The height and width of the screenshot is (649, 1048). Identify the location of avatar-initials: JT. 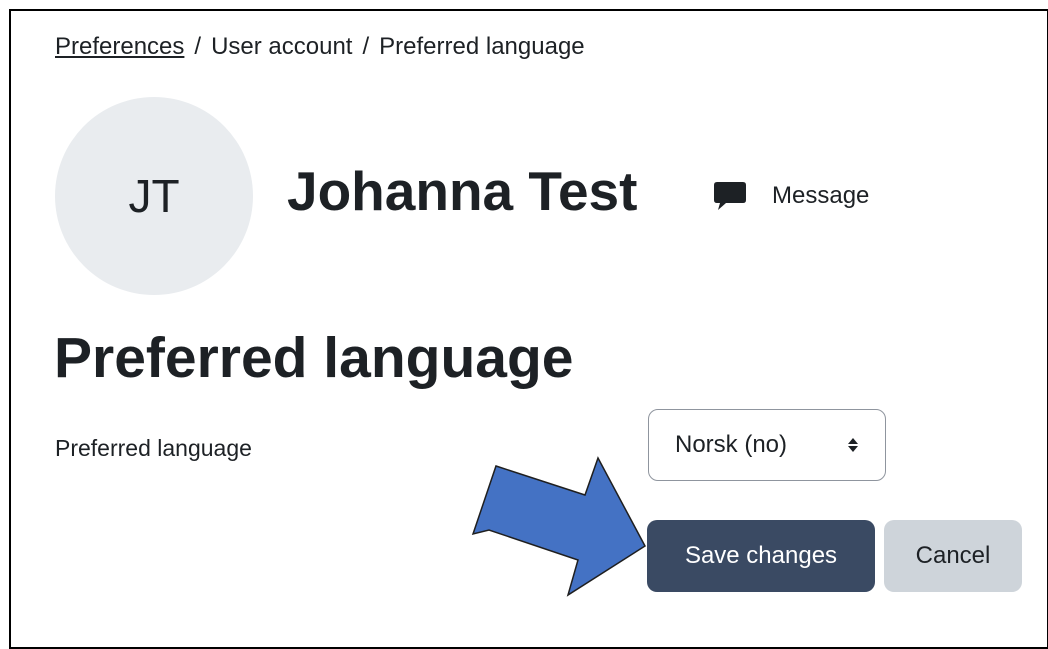
(154, 196).